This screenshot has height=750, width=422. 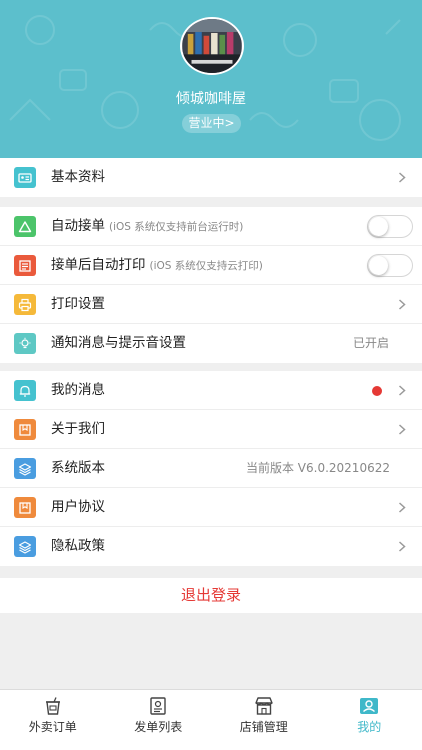 I want to click on tab-label: 店铺管理, so click(x=263, y=727).